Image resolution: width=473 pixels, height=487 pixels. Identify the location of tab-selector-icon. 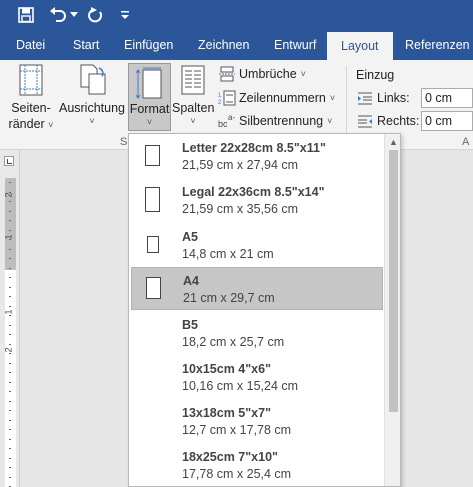
(9, 161).